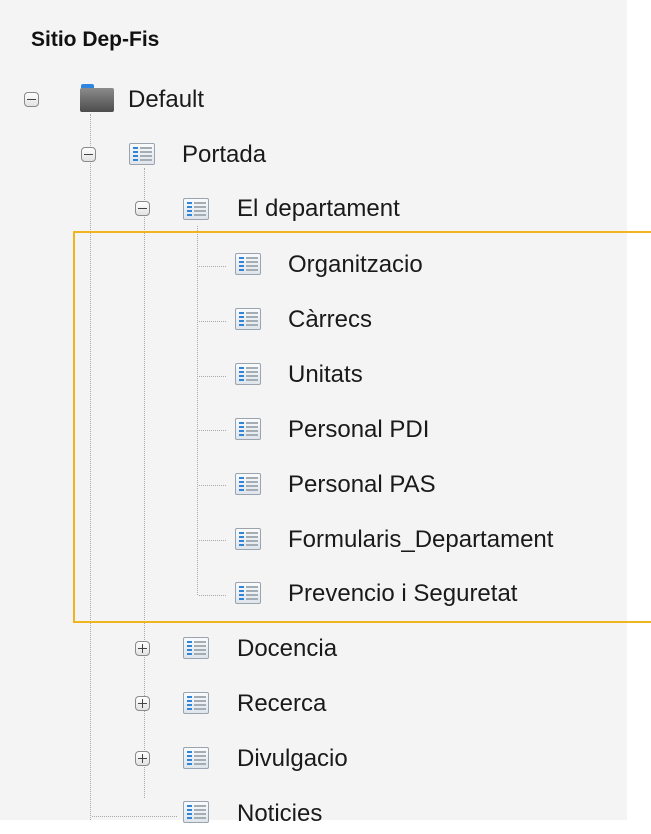  What do you see at coordinates (279, 814) in the screenshot?
I see `tree-node-label: Noticies` at bounding box center [279, 814].